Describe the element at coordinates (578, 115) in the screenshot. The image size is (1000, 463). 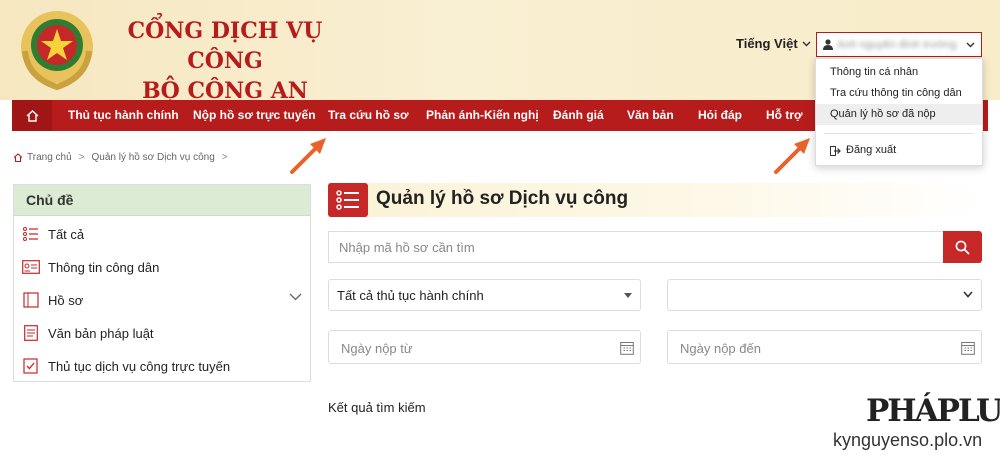
I see `nav-item-evaluation: Đánh giá` at that location.